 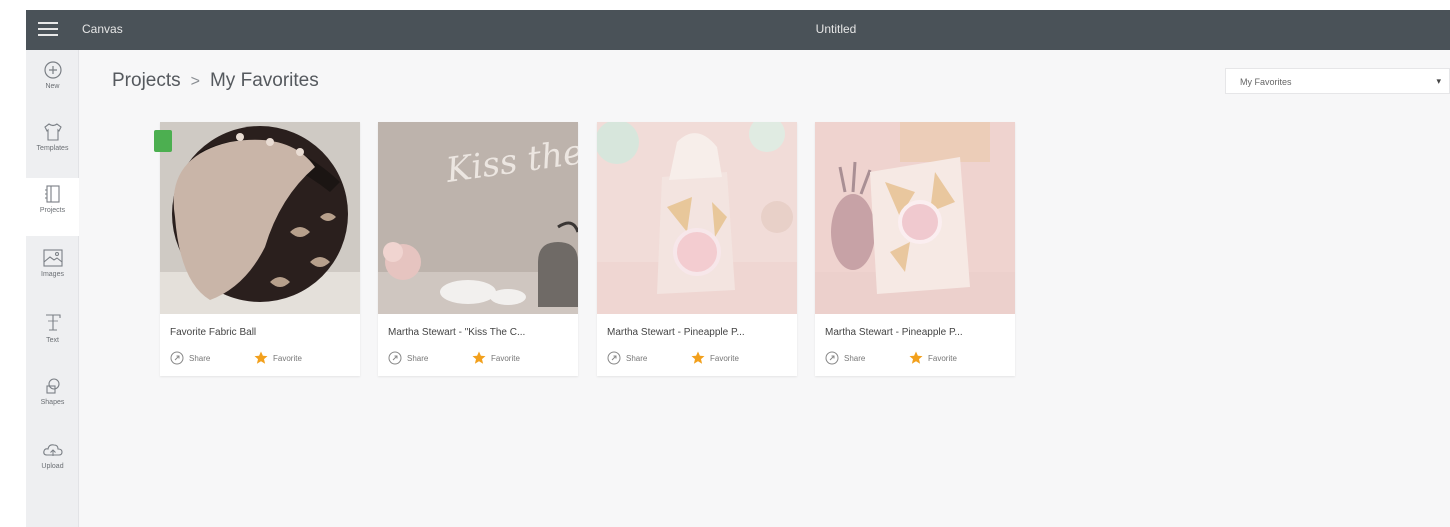 I want to click on sidebar-item-label: Projects, so click(x=52, y=210).